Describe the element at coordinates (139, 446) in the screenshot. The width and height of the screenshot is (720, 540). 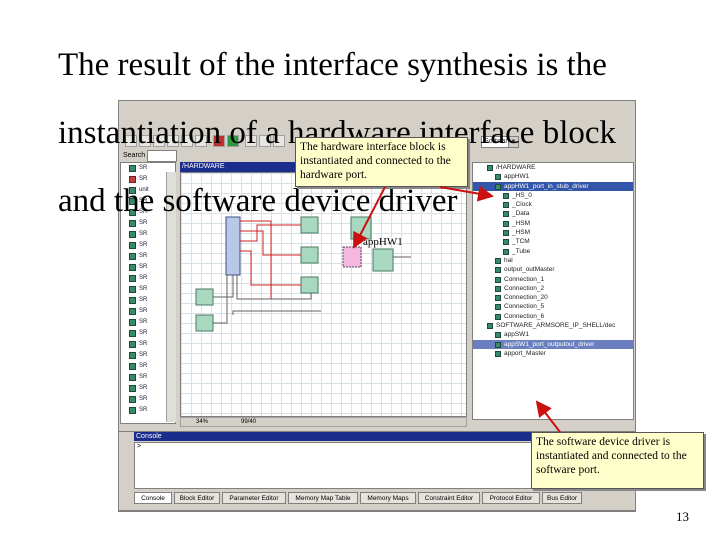
I see `console-prompt: >` at that location.